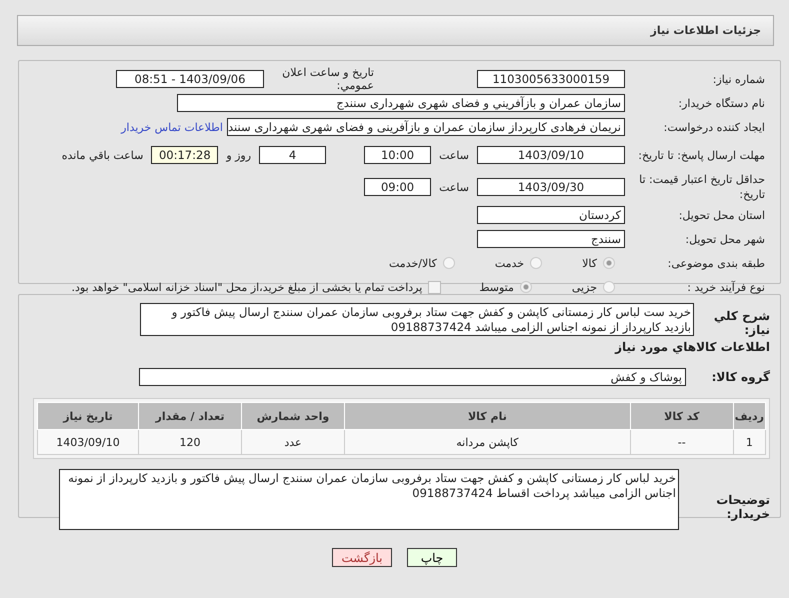 The width and height of the screenshot is (789, 598). What do you see at coordinates (701, 155) in the screenshot?
I see `field-label: مهلت ارسال پاسخ: تا تاریخ:` at bounding box center [701, 155].